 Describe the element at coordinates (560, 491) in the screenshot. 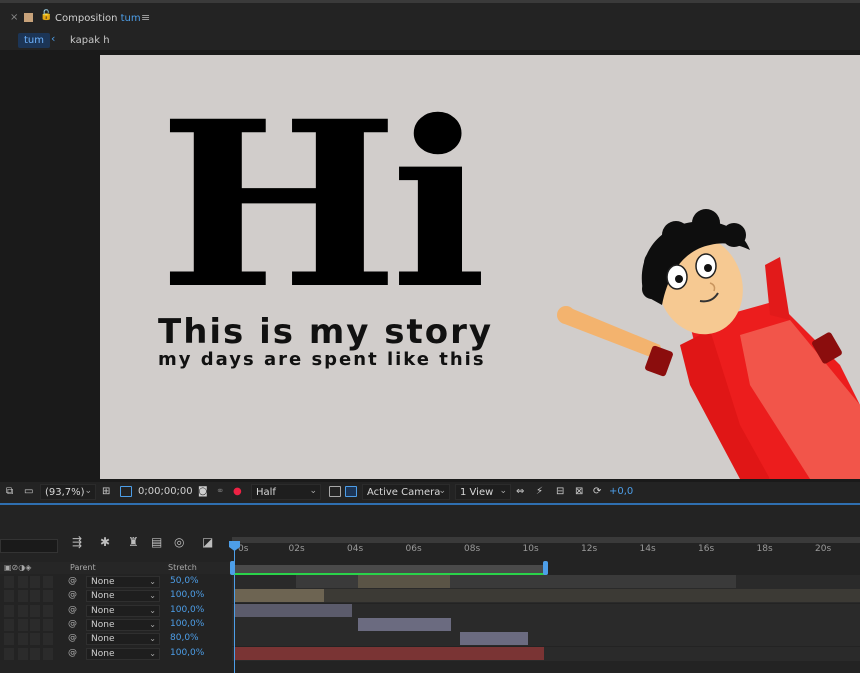

I see `timeline-icon: ⊟` at that location.